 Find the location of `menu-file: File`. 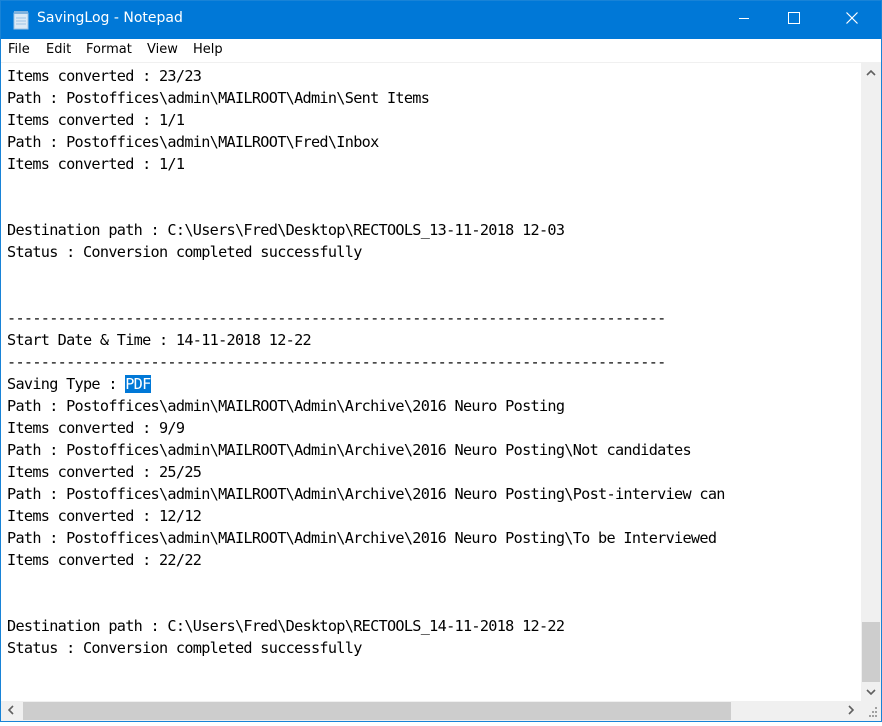

menu-file: File is located at coordinates (19, 49).